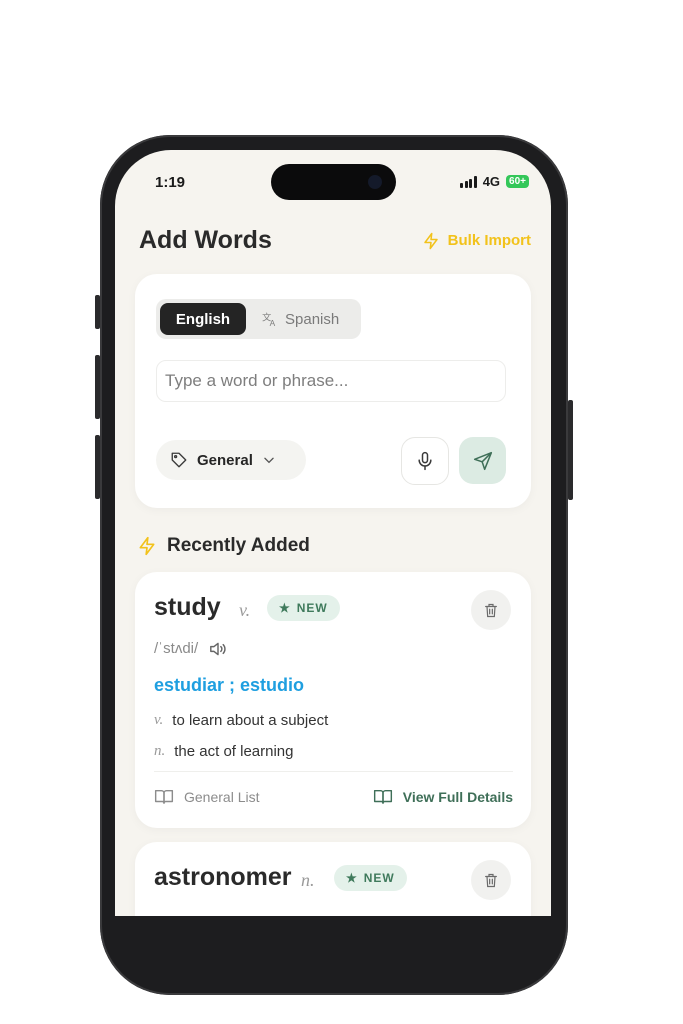 The height and width of the screenshot is (1024, 683). I want to click on svg-text: A, so click(273, 322).